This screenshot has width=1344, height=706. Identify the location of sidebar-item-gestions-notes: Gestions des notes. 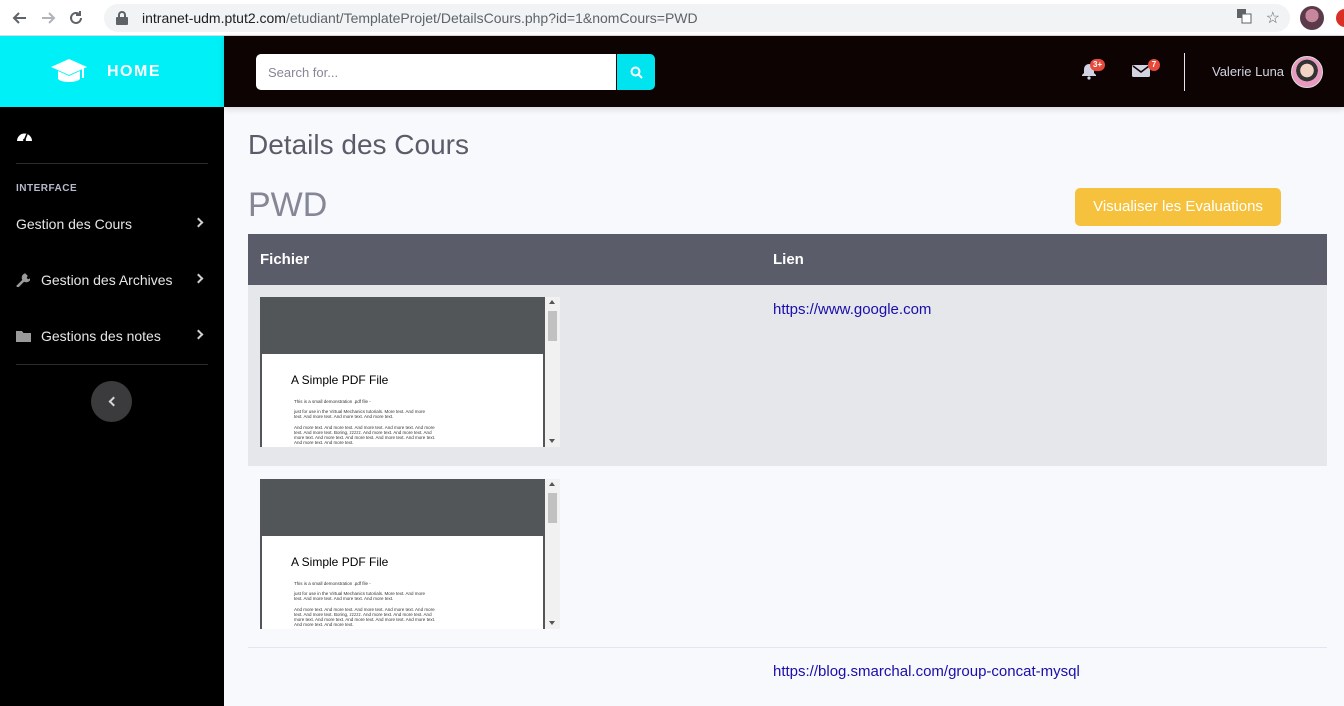
(112, 336).